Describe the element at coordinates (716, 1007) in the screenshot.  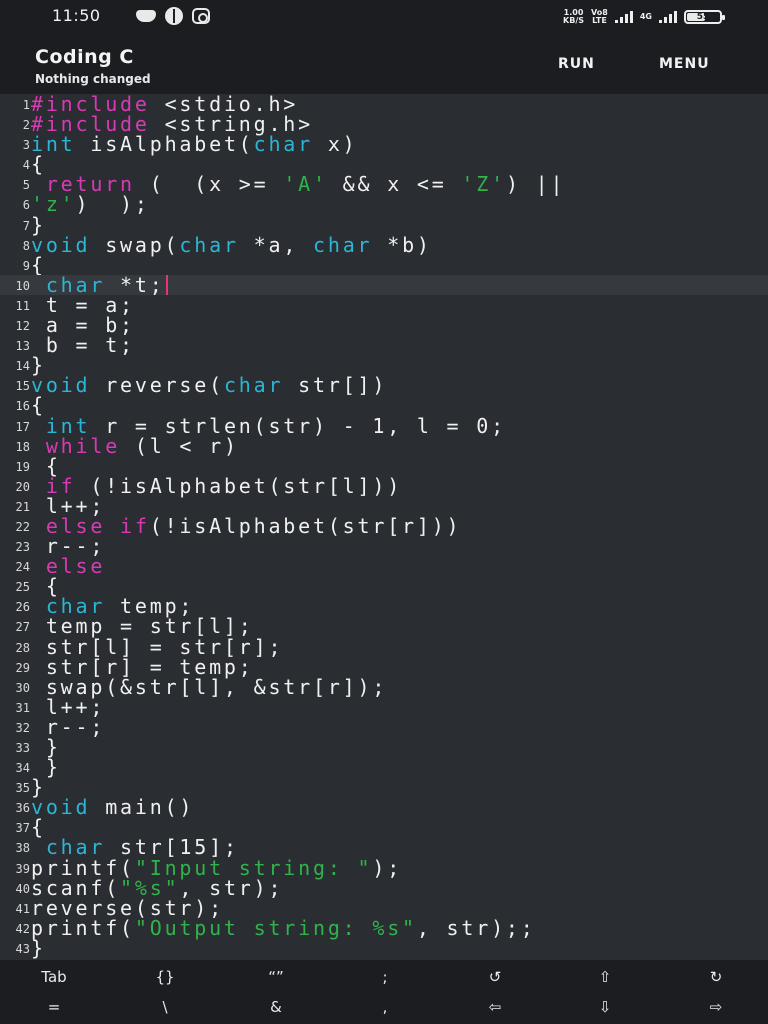
I see `right-arrow-key: ⇨` at that location.